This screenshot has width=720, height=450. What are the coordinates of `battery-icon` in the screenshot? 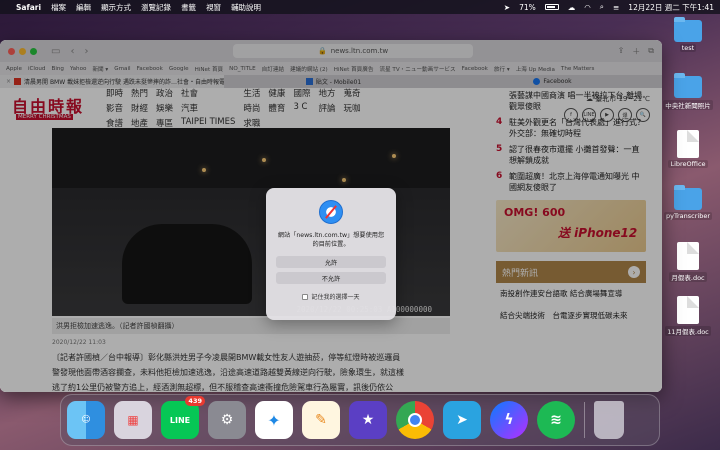 It's located at (551, 7).